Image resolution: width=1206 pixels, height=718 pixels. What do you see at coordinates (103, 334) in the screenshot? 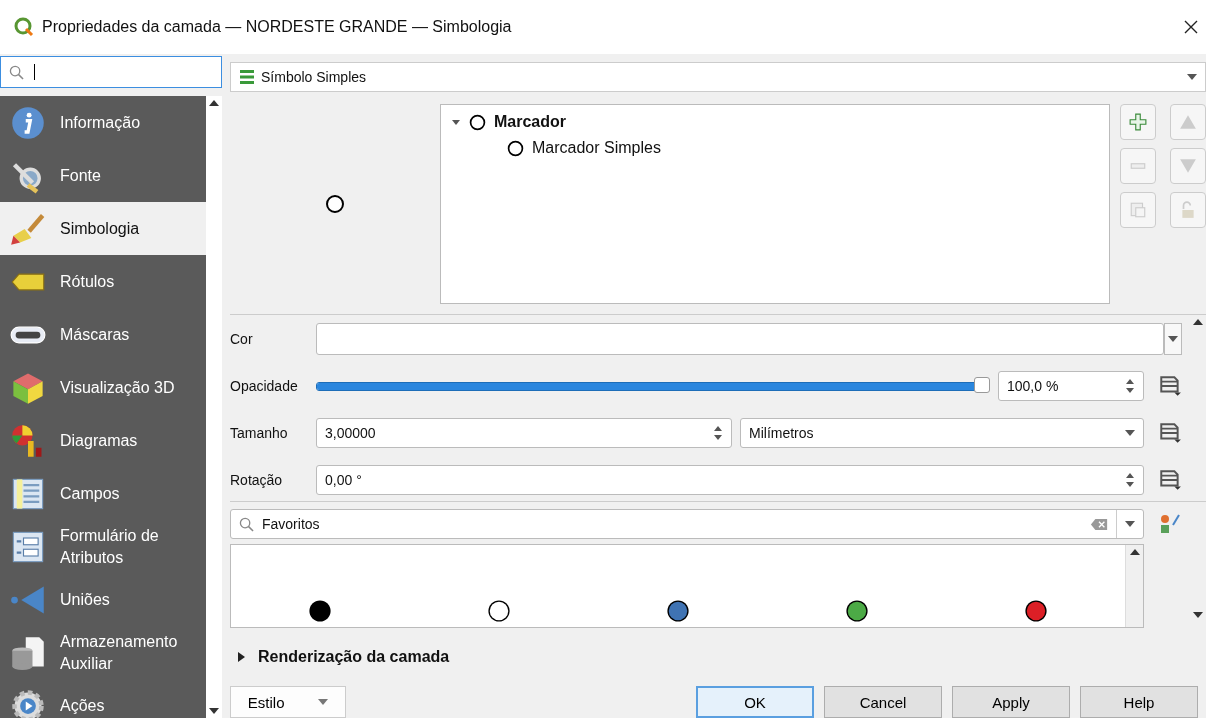
I see `sidebar-item: Máscaras` at bounding box center [103, 334].